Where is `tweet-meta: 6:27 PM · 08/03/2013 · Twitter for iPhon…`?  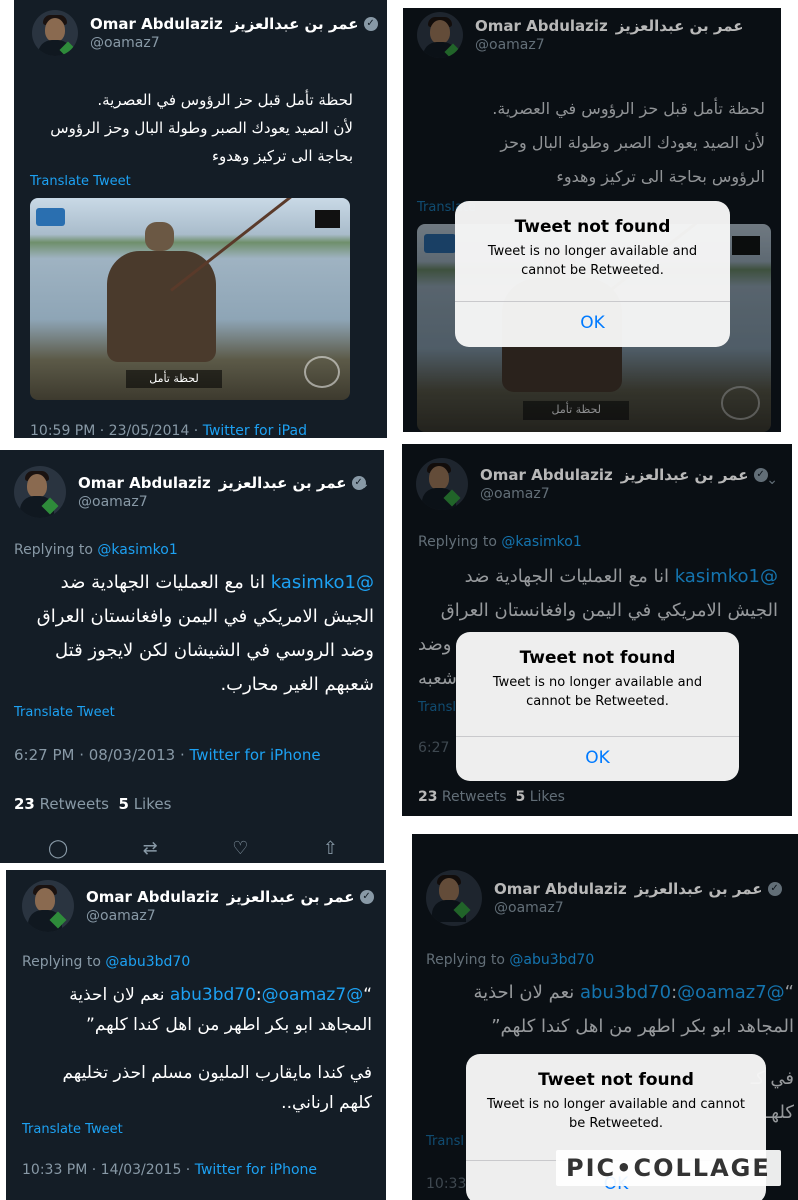
tweet-meta: 6:27 PM · 08/03/2013 · Twitter for iPhon… is located at coordinates (167, 755).